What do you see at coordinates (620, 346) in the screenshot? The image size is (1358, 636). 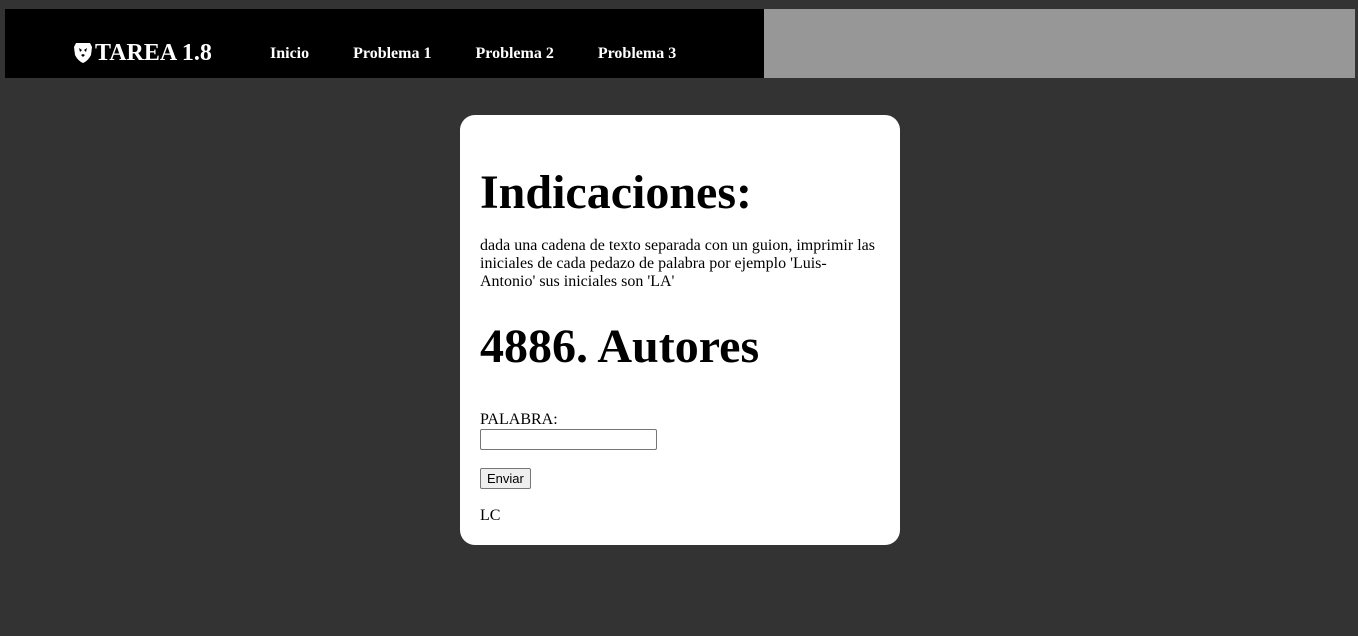 I see `problem-title: 4886. Autores` at bounding box center [620, 346].